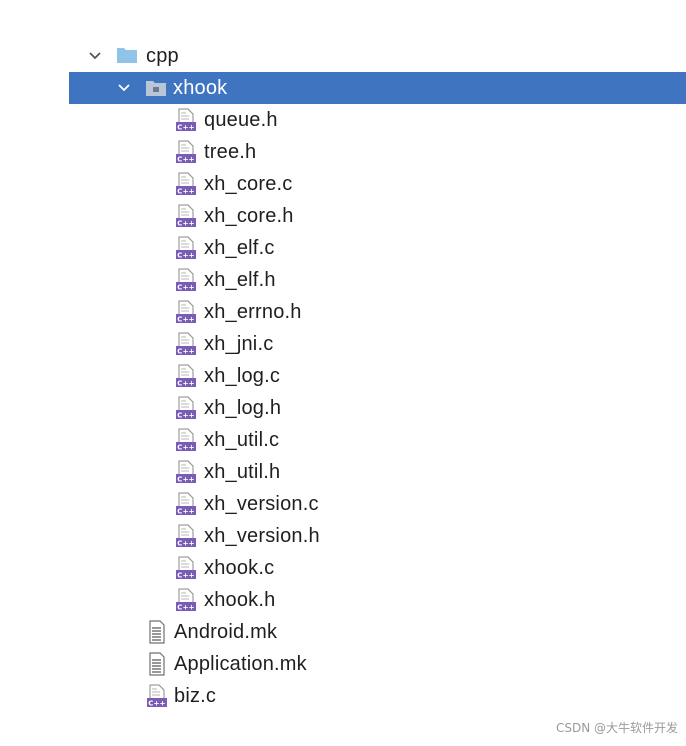 This screenshot has height=746, width=686. Describe the element at coordinates (230, 151) in the screenshot. I see `tree-item-label: tree.h` at that location.